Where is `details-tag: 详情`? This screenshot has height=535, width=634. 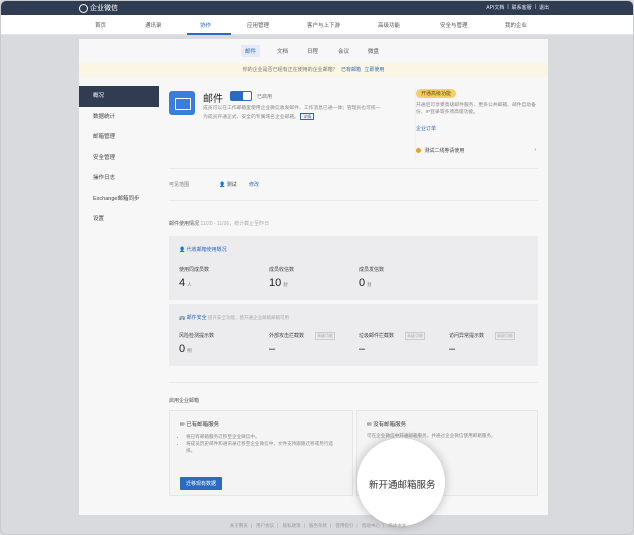 details-tag: 详情 is located at coordinates (307, 116).